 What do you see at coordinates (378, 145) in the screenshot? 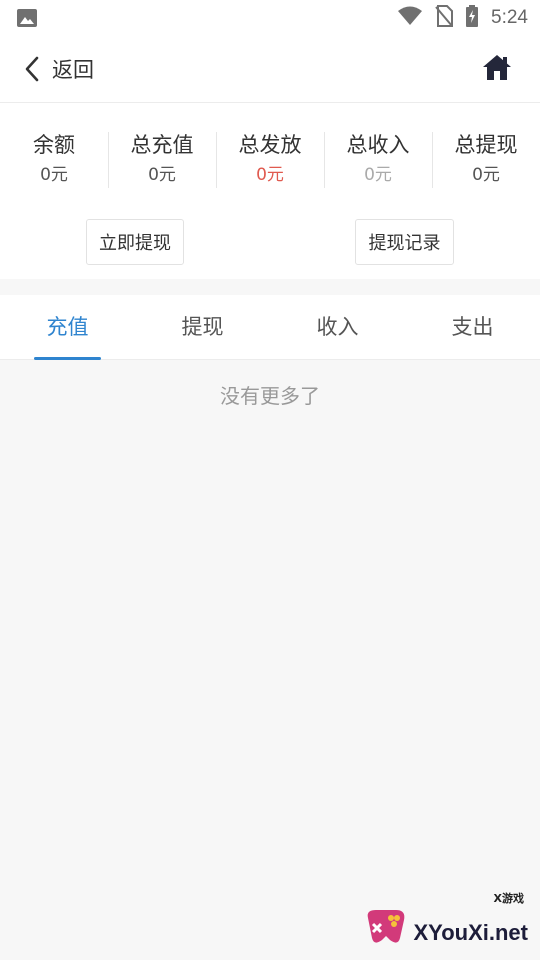
I see `stat-label: 总收入` at bounding box center [378, 145].